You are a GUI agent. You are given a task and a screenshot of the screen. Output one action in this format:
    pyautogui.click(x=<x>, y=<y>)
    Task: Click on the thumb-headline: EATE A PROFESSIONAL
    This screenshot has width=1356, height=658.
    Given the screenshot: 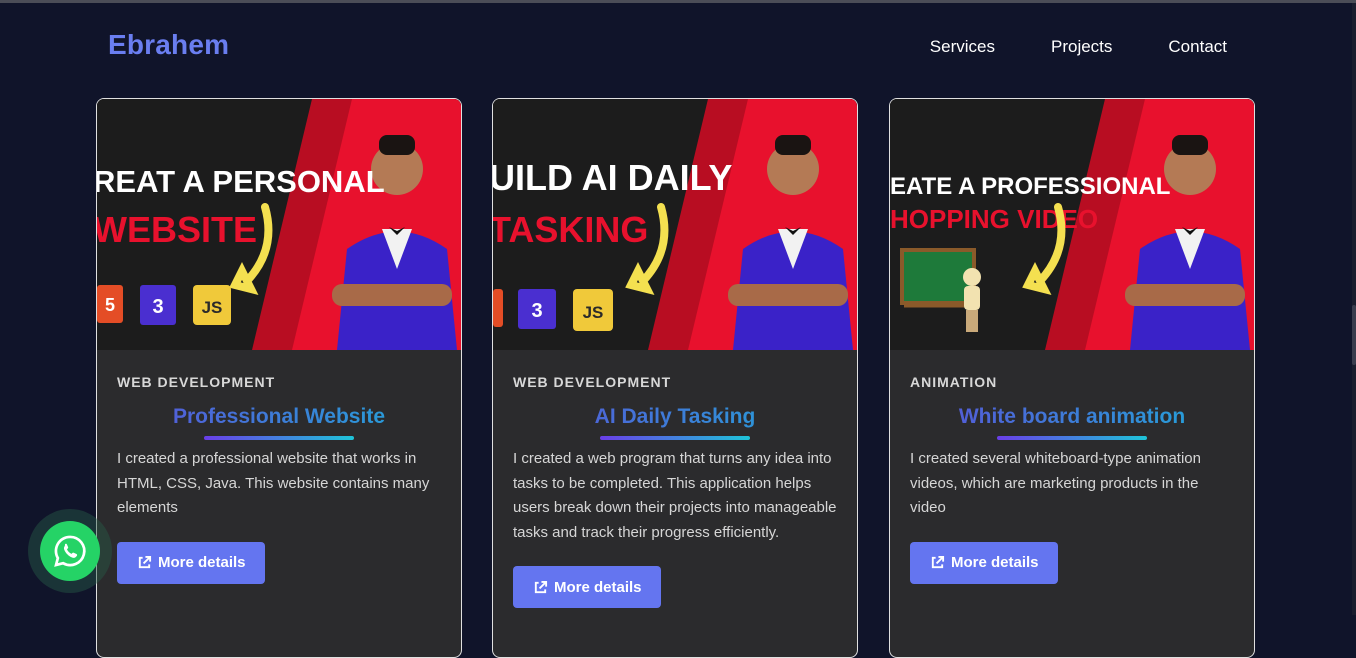 What is the action you would take?
    pyautogui.click(x=1030, y=186)
    